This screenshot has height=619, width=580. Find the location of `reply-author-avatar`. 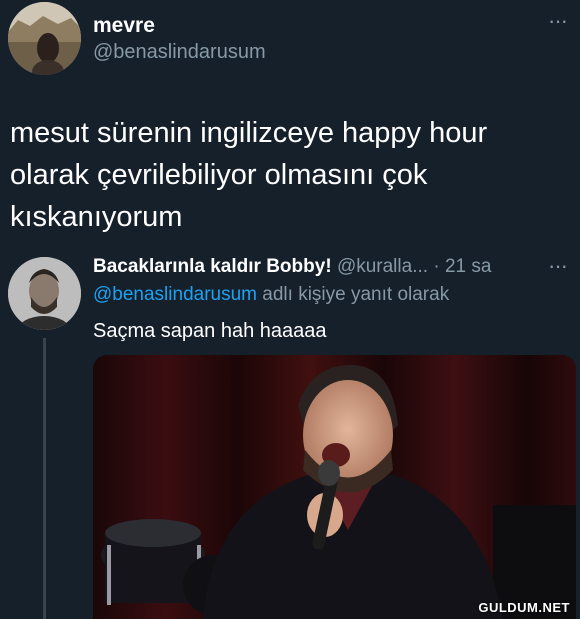

reply-author-avatar is located at coordinates (44, 293).